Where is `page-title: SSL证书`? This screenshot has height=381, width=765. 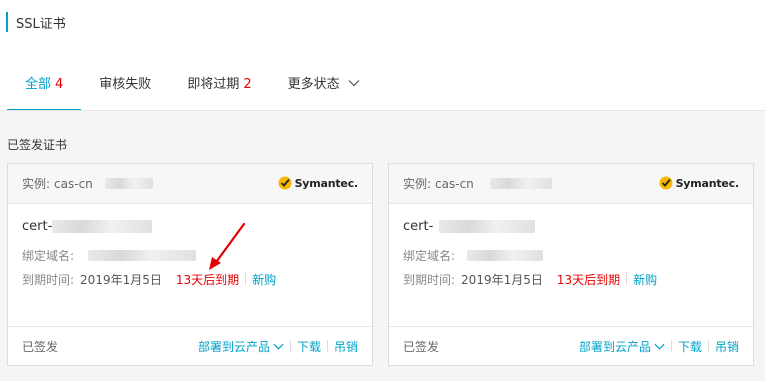
page-title: SSL证书 is located at coordinates (41, 24).